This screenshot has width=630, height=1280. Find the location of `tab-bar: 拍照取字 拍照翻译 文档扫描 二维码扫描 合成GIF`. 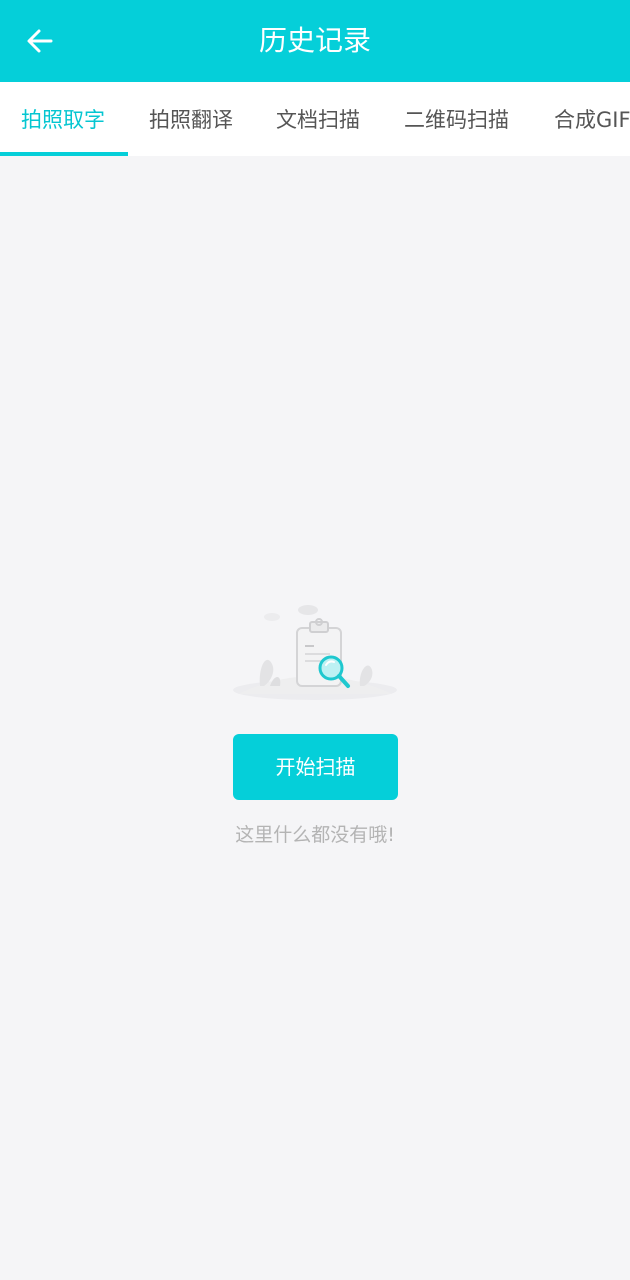

tab-bar: 拍照取字 拍照翻译 文档扫描 二维码扫描 合成GIF is located at coordinates (315, 119).